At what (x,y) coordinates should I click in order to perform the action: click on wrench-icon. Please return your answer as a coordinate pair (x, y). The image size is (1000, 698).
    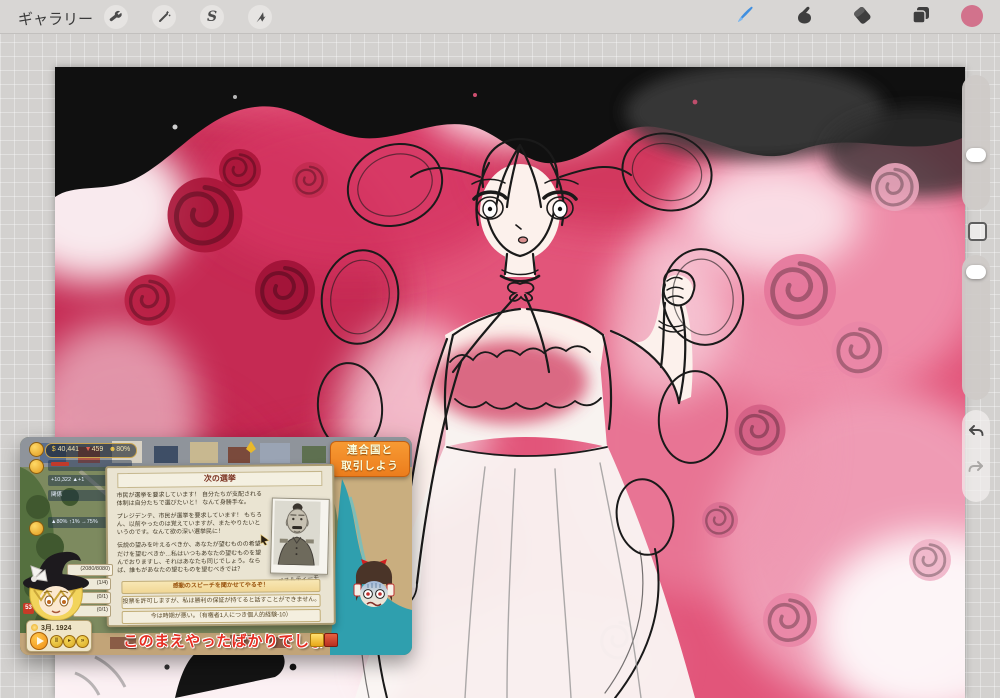
    Looking at the image, I should click on (116, 17).